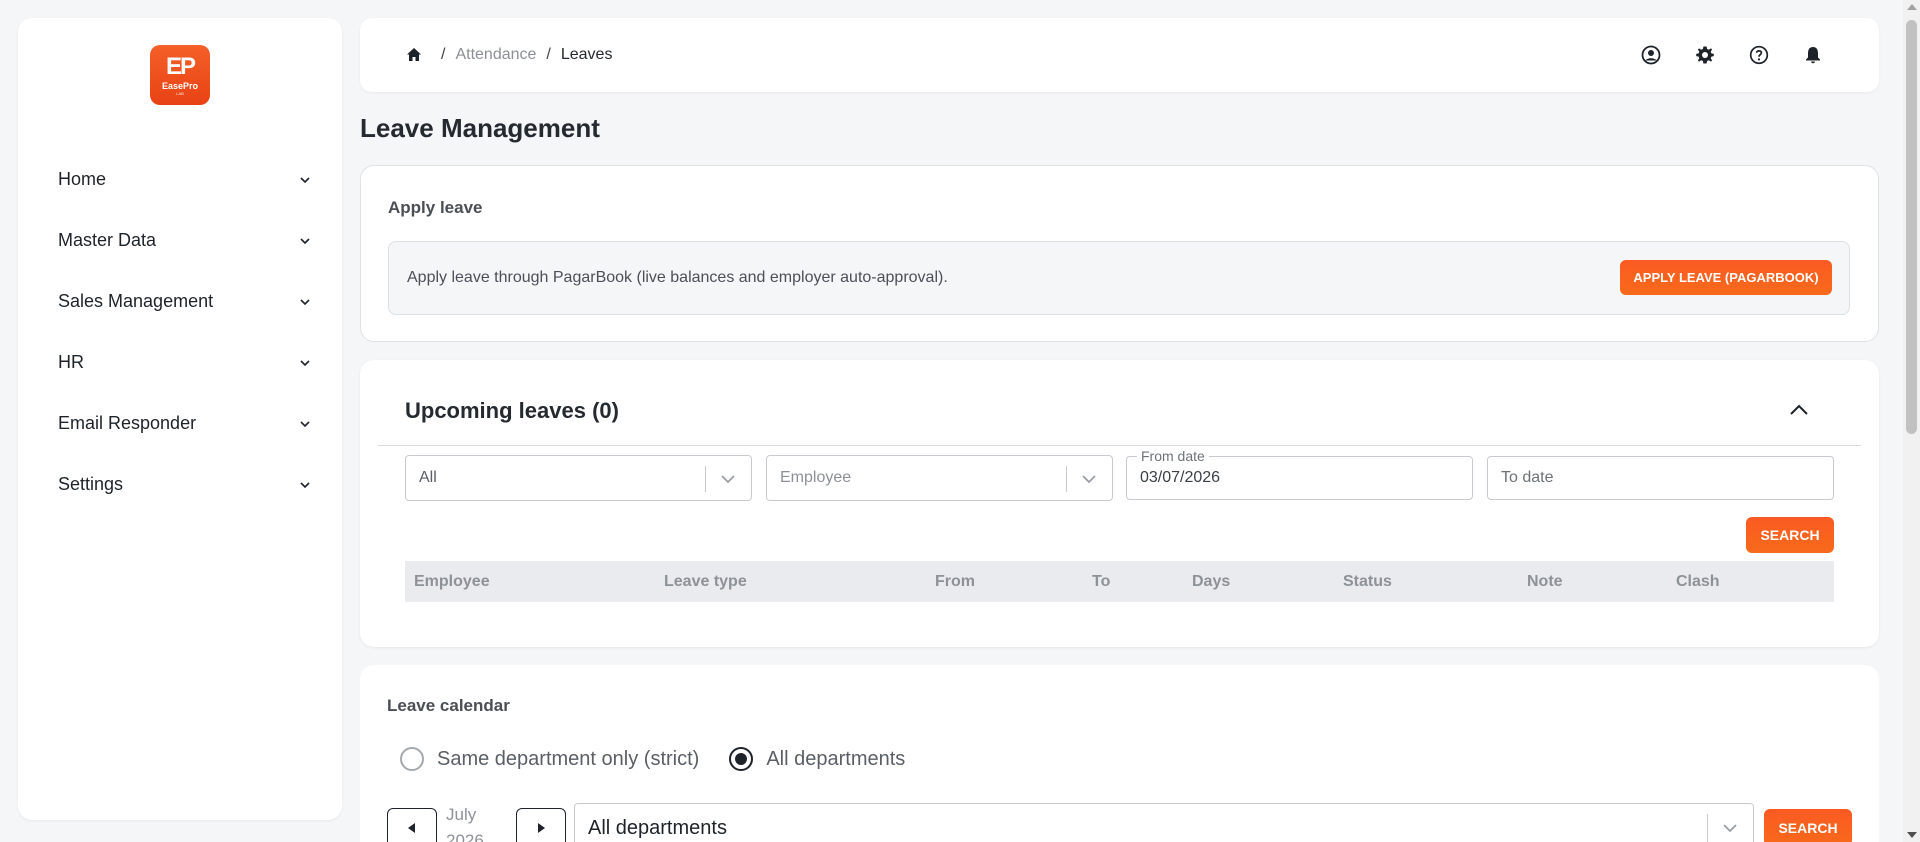 The width and height of the screenshot is (1920, 842). I want to click on help-icon, so click(1759, 55).